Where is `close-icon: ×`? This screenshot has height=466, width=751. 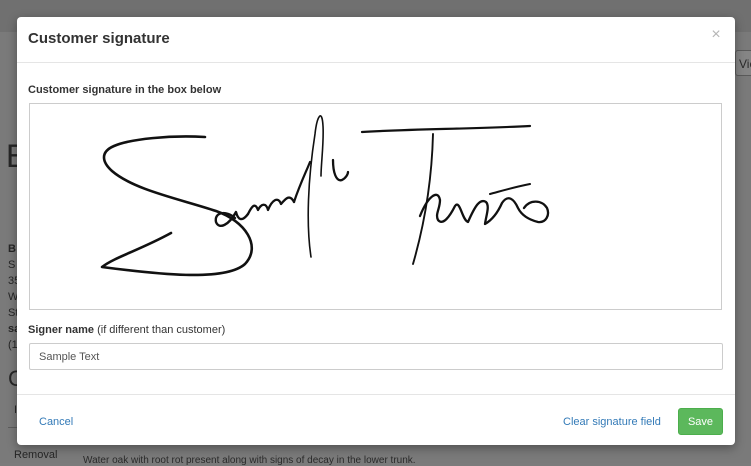 close-icon: × is located at coordinates (716, 35).